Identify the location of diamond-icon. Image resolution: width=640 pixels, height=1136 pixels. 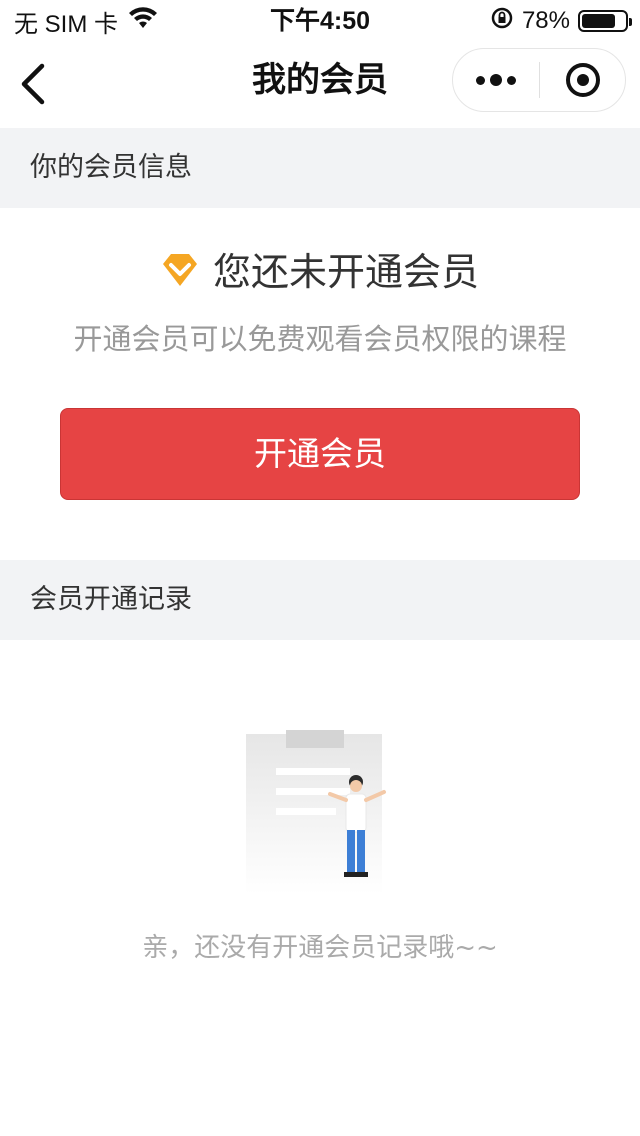
(180, 272).